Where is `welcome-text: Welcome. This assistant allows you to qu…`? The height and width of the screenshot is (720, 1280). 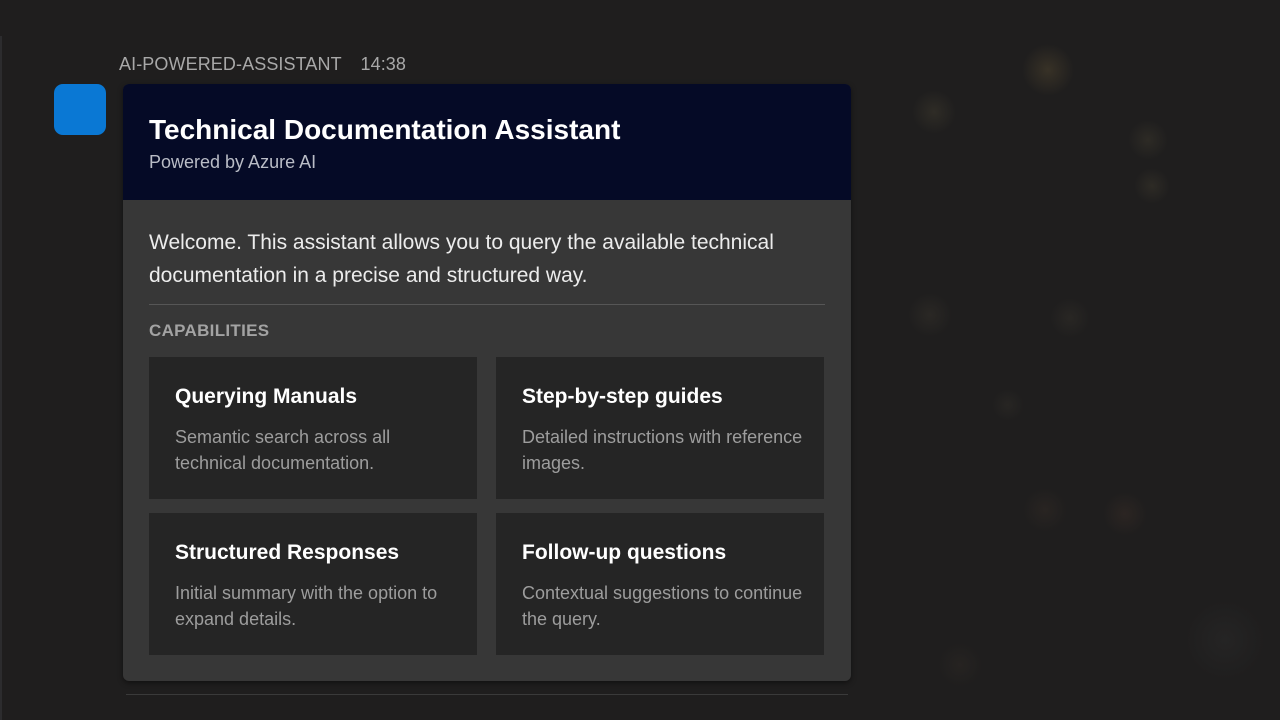
welcome-text: Welcome. This assistant allows you to qu… is located at coordinates (461, 259).